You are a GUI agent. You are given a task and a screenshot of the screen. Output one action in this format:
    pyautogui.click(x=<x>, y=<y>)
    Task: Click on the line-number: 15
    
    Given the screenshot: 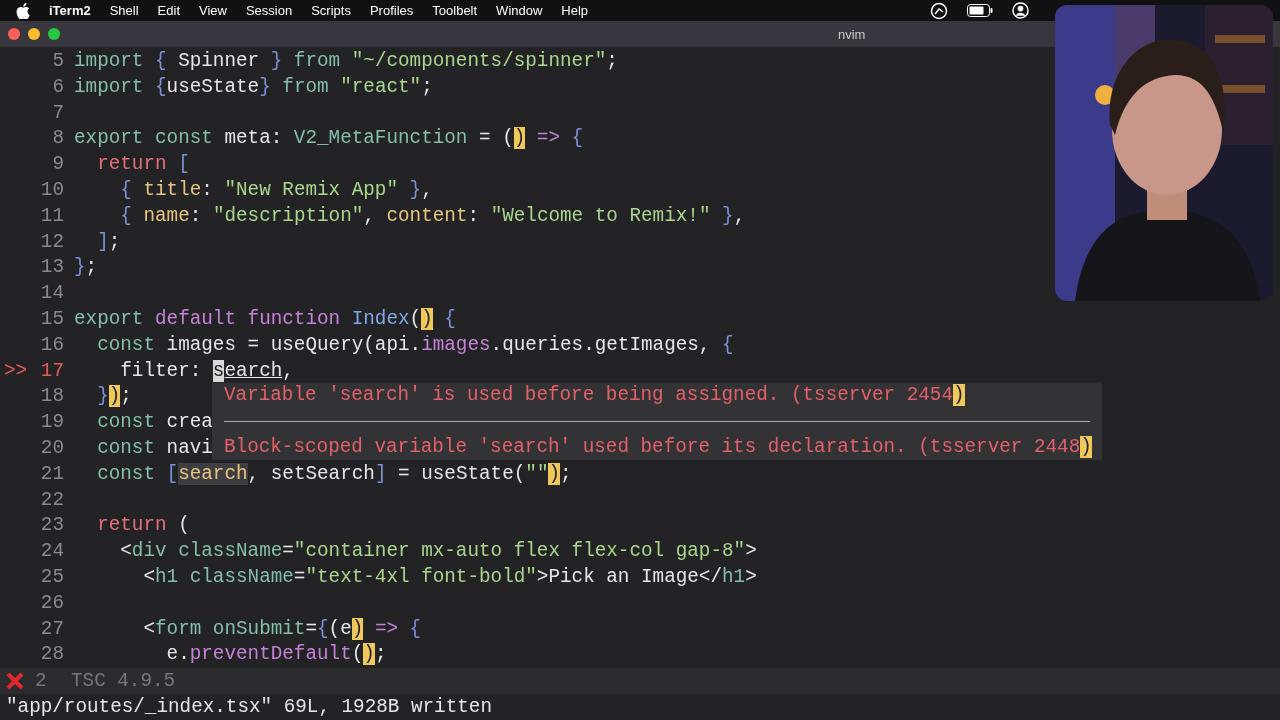 What is the action you would take?
    pyautogui.click(x=51, y=319)
    